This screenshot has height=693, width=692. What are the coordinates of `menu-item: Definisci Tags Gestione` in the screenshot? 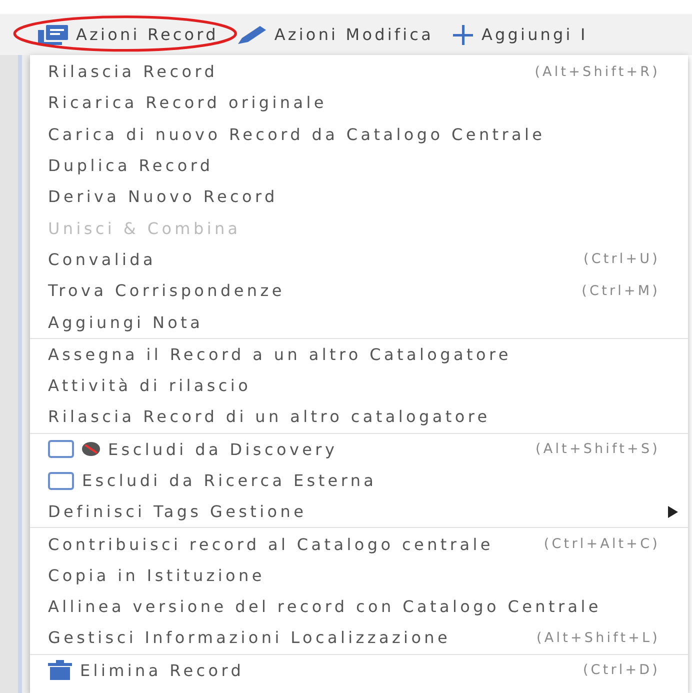 It's located at (359, 512).